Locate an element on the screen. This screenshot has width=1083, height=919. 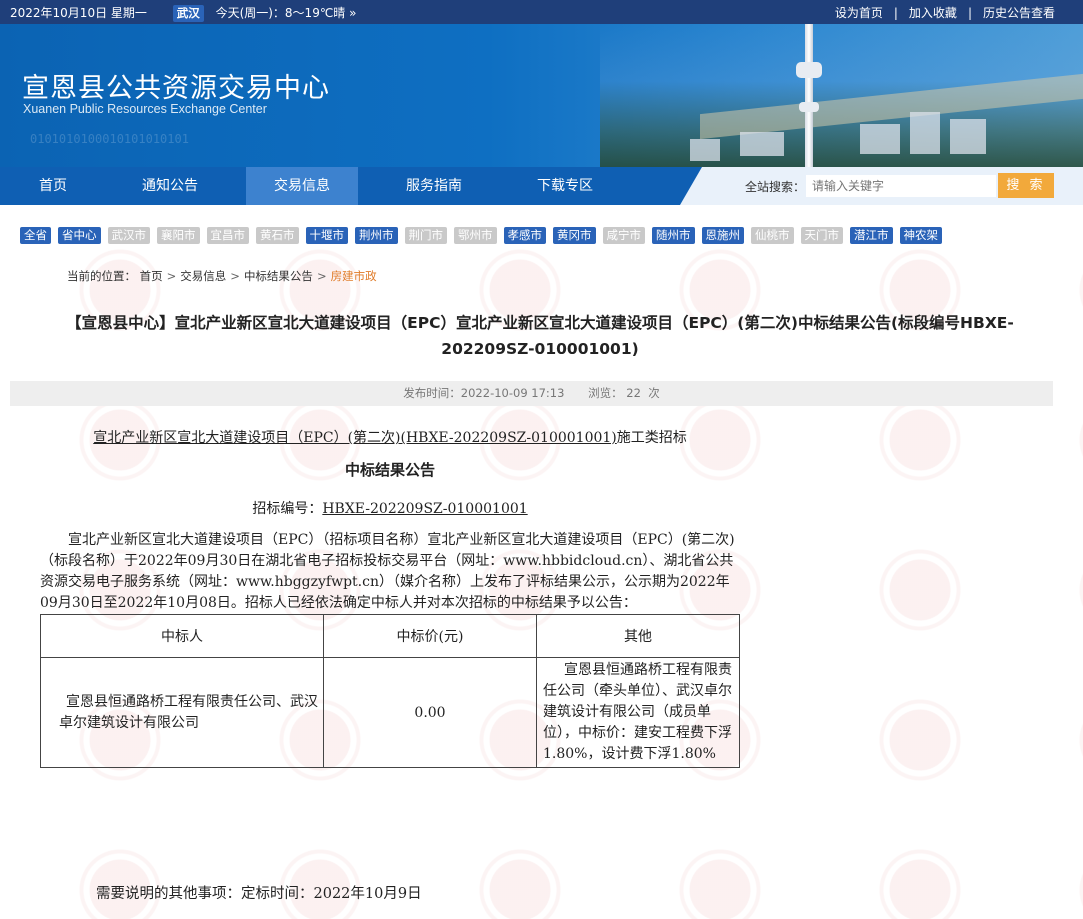
views-unit: 次 is located at coordinates (654, 393).